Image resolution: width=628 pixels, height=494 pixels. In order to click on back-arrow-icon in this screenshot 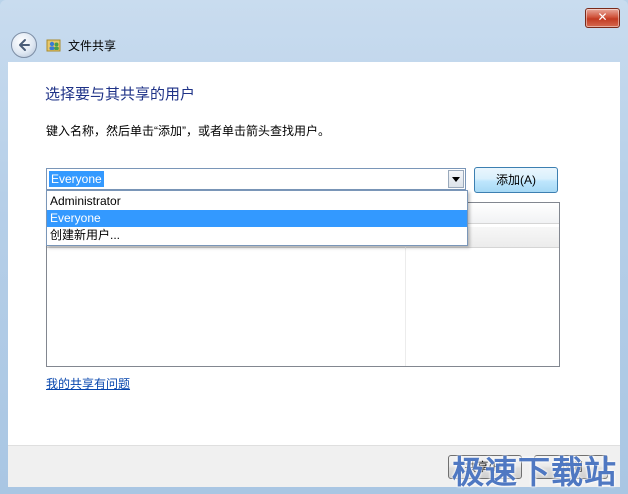, I will do `click(24, 45)`.